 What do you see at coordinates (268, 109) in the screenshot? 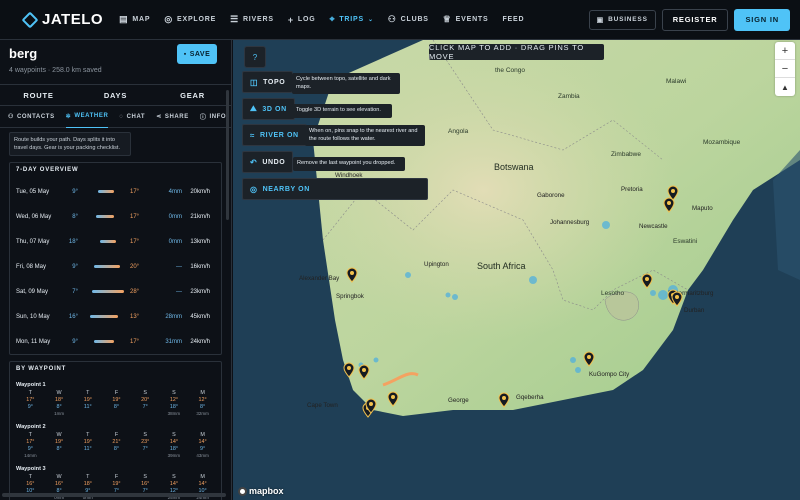
I see `3d-toggle-button: ⛰ 3D ON` at bounding box center [268, 109].